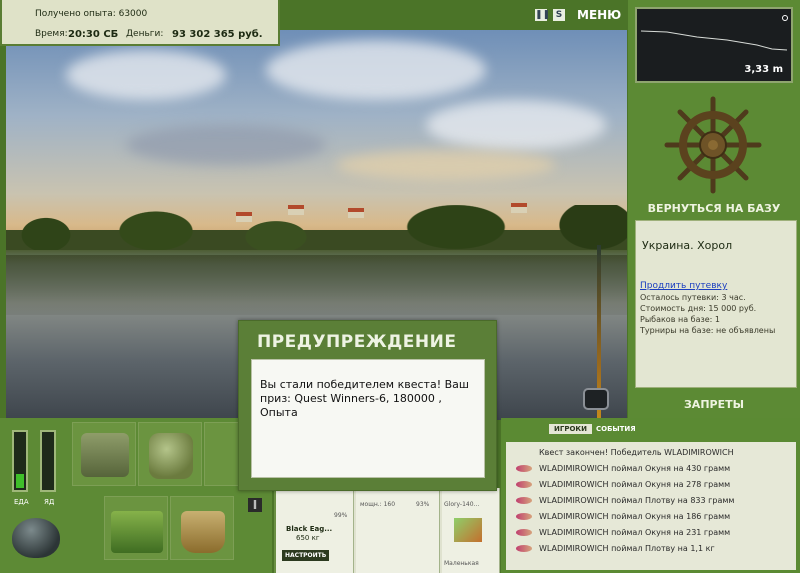 The width and height of the screenshot is (800, 573). Describe the element at coordinates (21, 502) in the screenshot. I see `food-label: ЕДА` at that location.